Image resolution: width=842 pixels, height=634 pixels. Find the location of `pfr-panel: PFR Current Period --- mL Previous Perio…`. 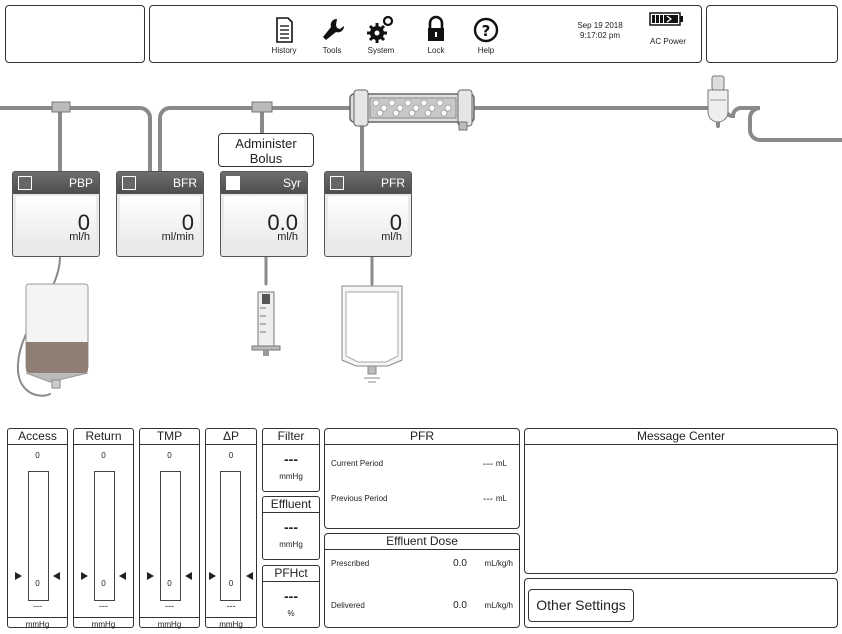

pfr-panel: PFR Current Period --- mL Previous Perio… is located at coordinates (422, 478).